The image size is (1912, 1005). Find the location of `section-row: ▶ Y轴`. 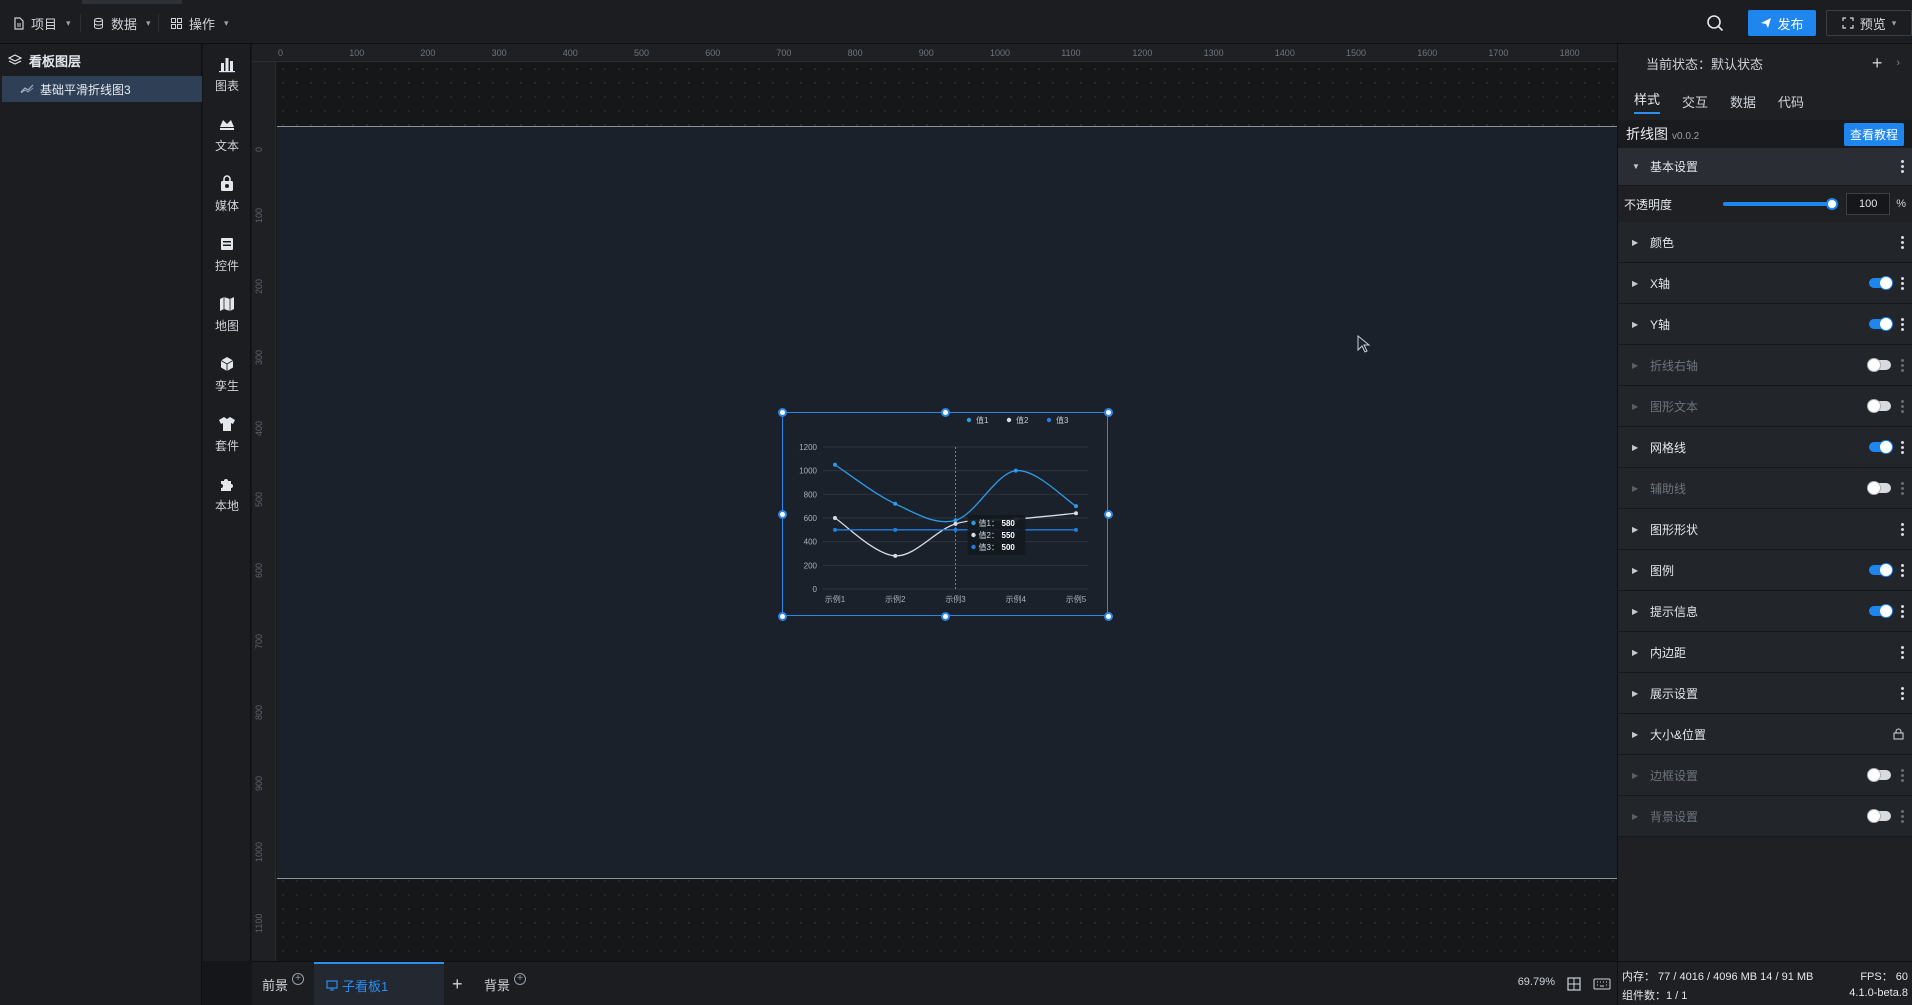

section-row: ▶ Y轴 is located at coordinates (1765, 324).